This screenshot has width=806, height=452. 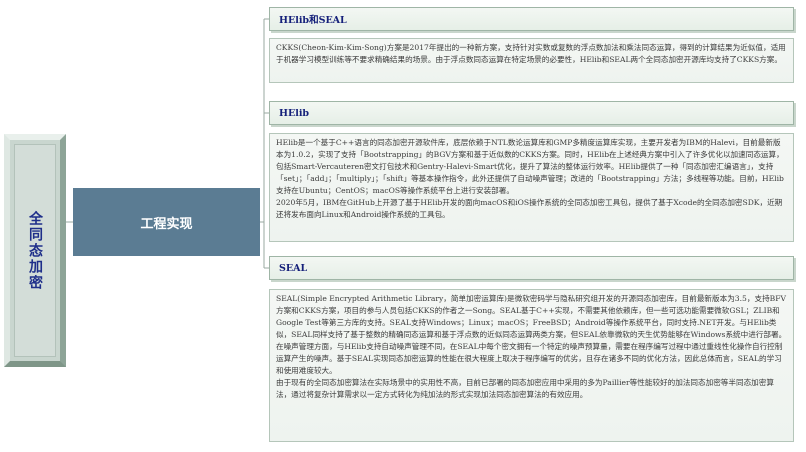 I want to click on topic-title: SEAL, so click(x=293, y=268).